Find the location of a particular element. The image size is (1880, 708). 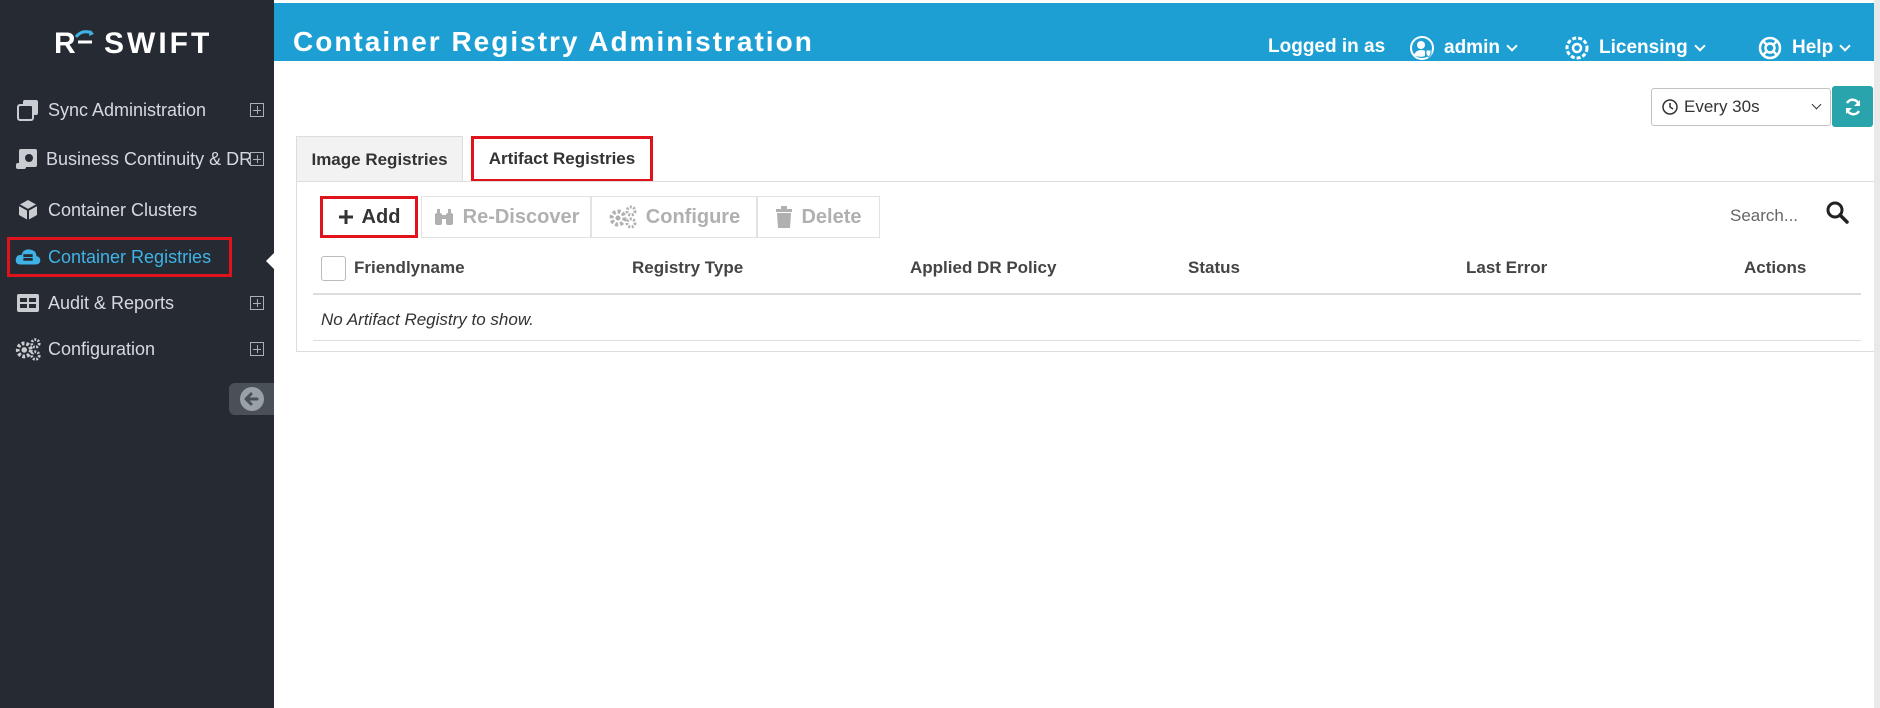

select-all-checkbox is located at coordinates (333, 268).